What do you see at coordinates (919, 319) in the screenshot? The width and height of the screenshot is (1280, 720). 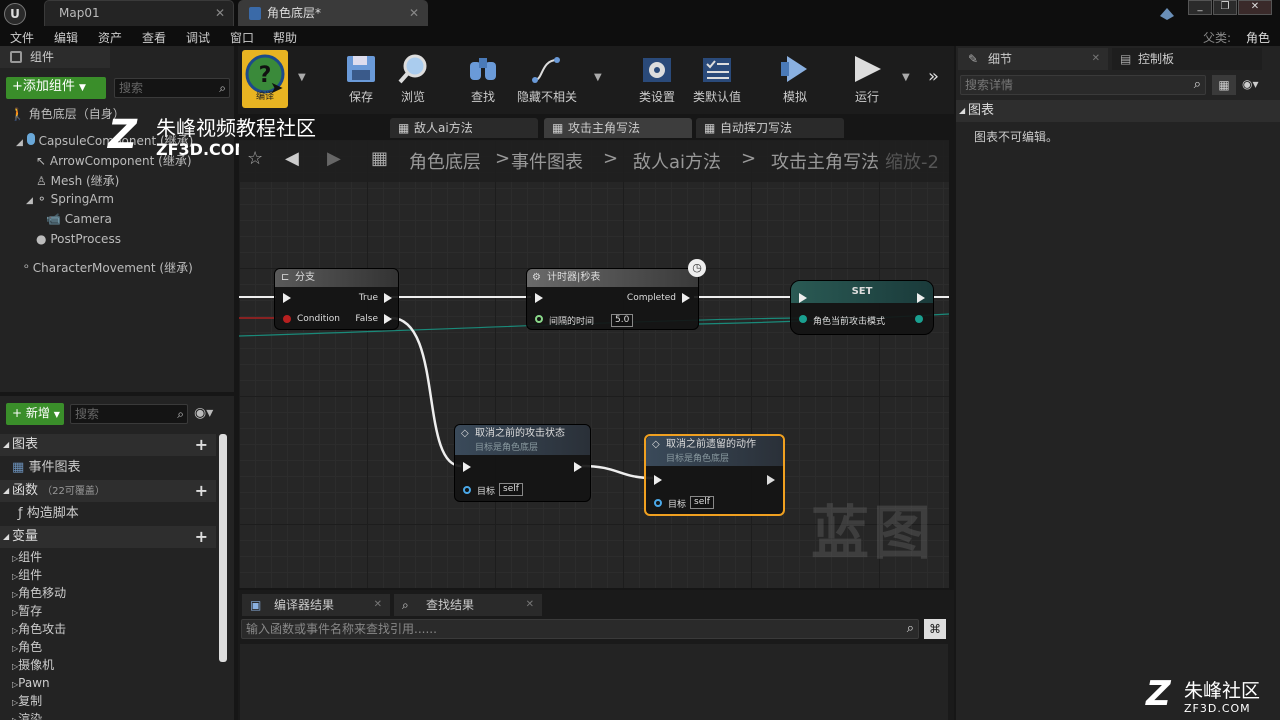 I see `byte-out-pin` at bounding box center [919, 319].